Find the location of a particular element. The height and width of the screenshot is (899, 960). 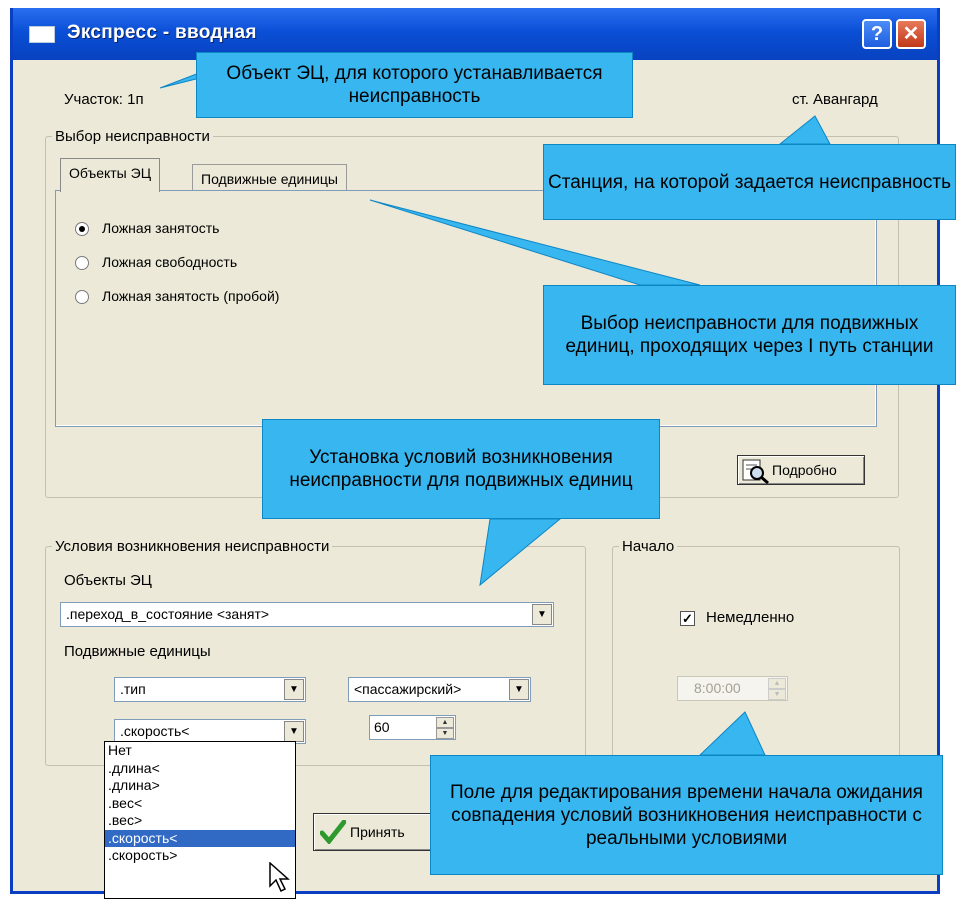

window-title: Экспресс - вводная is located at coordinates (162, 32).